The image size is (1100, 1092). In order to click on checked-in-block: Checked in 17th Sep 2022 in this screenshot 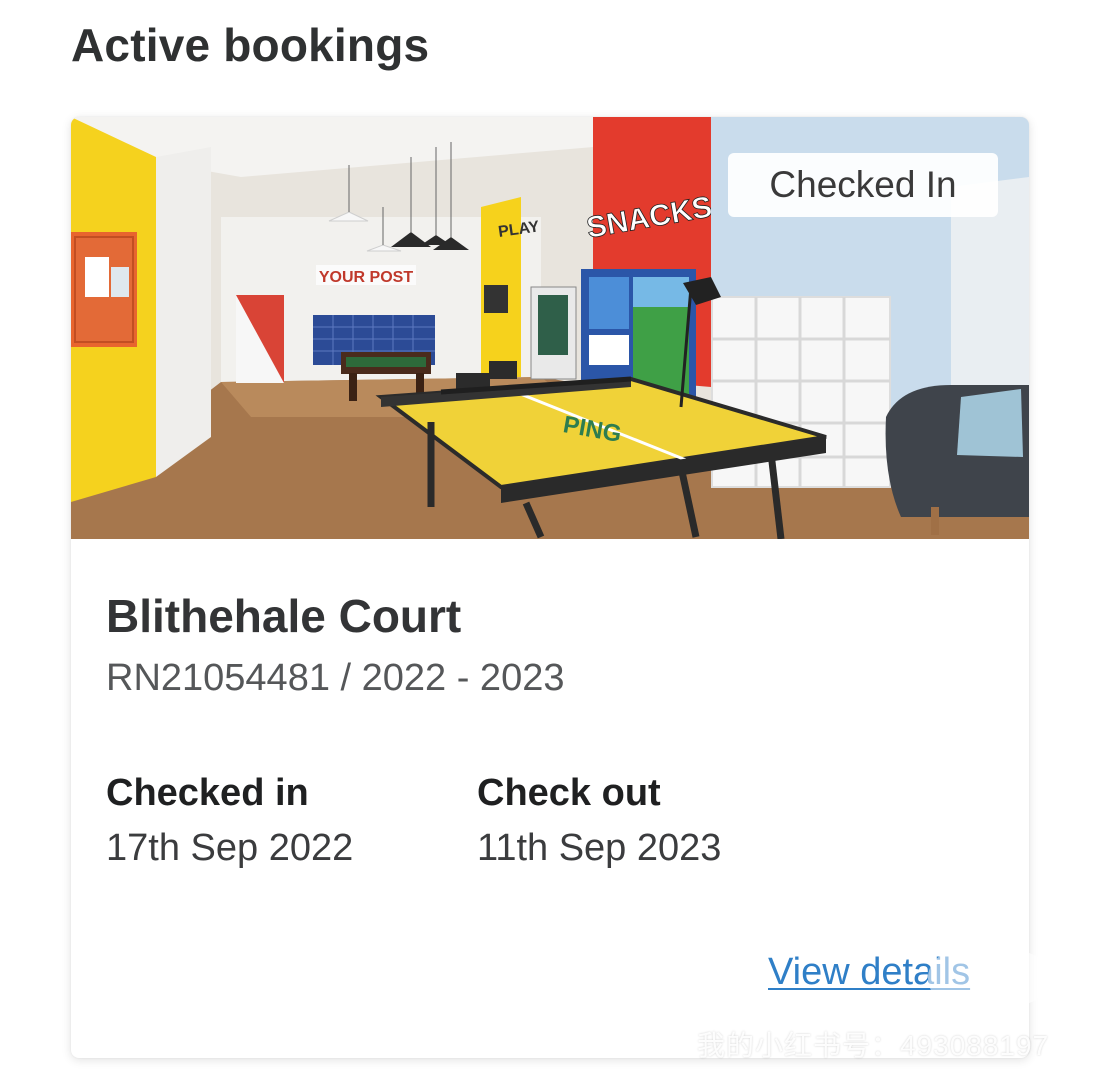, I will do `click(229, 821)`.